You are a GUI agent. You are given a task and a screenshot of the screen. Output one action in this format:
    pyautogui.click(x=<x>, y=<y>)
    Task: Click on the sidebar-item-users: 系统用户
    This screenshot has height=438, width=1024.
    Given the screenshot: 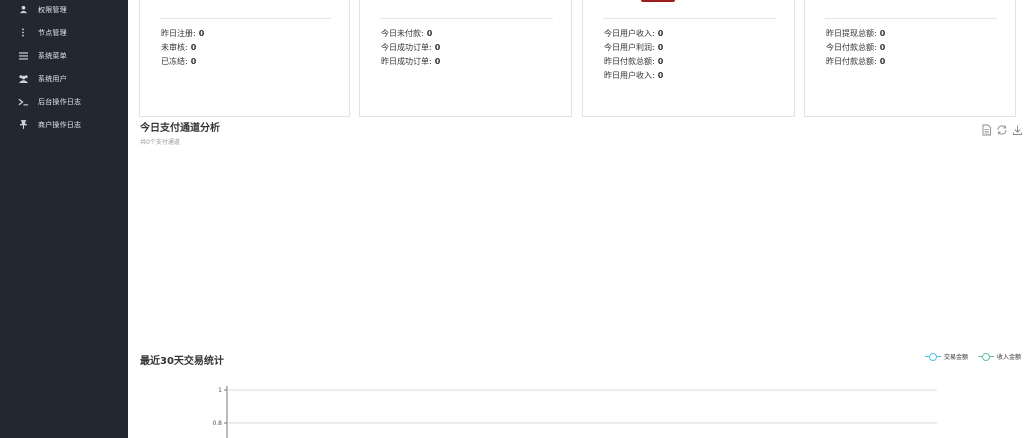 What is the action you would take?
    pyautogui.click(x=64, y=78)
    